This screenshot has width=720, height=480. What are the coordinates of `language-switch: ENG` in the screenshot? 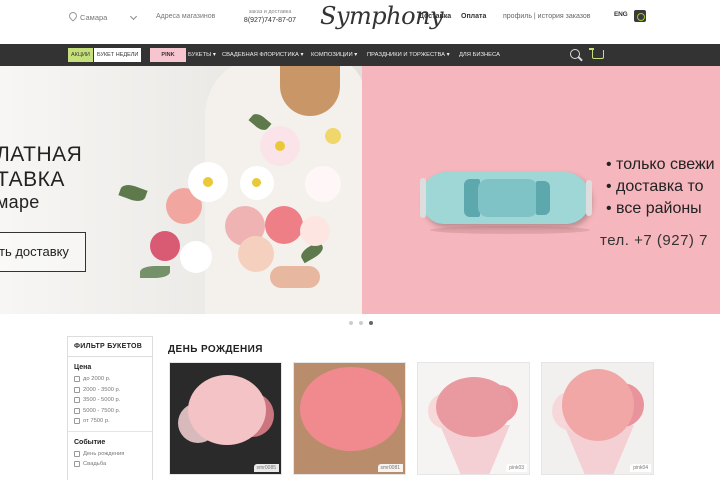 It's located at (621, 14).